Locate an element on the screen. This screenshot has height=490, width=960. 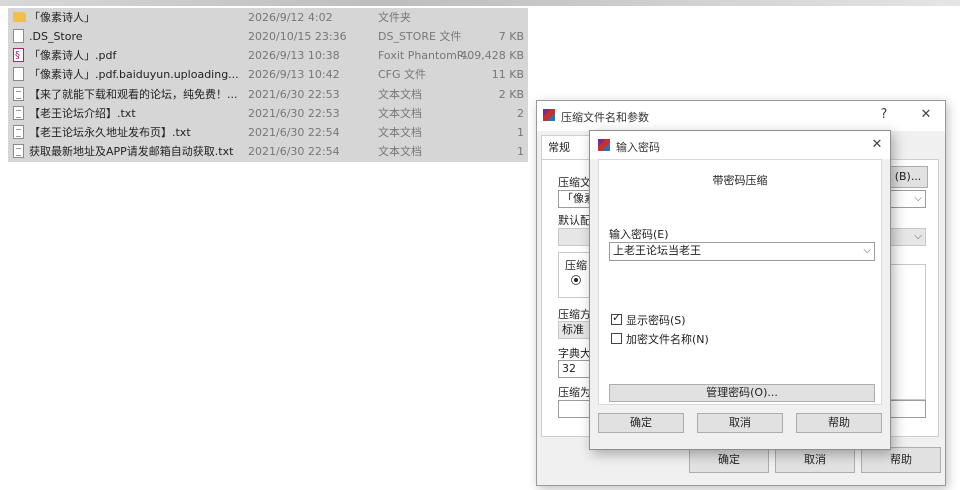
file-date: 2026/9/12 4:02 is located at coordinates (290, 17).